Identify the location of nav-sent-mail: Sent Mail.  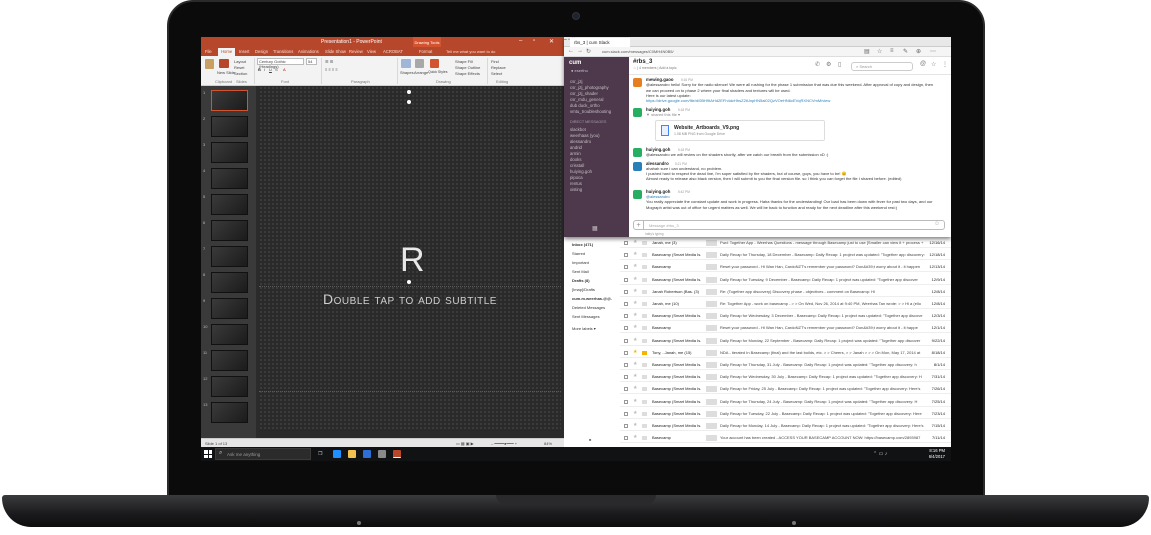
(580, 271).